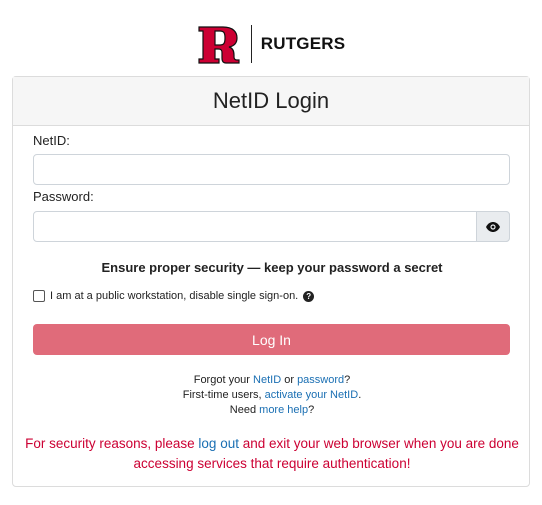 This screenshot has width=542, height=505. I want to click on logo-wordmark: RUTGERS, so click(303, 43).